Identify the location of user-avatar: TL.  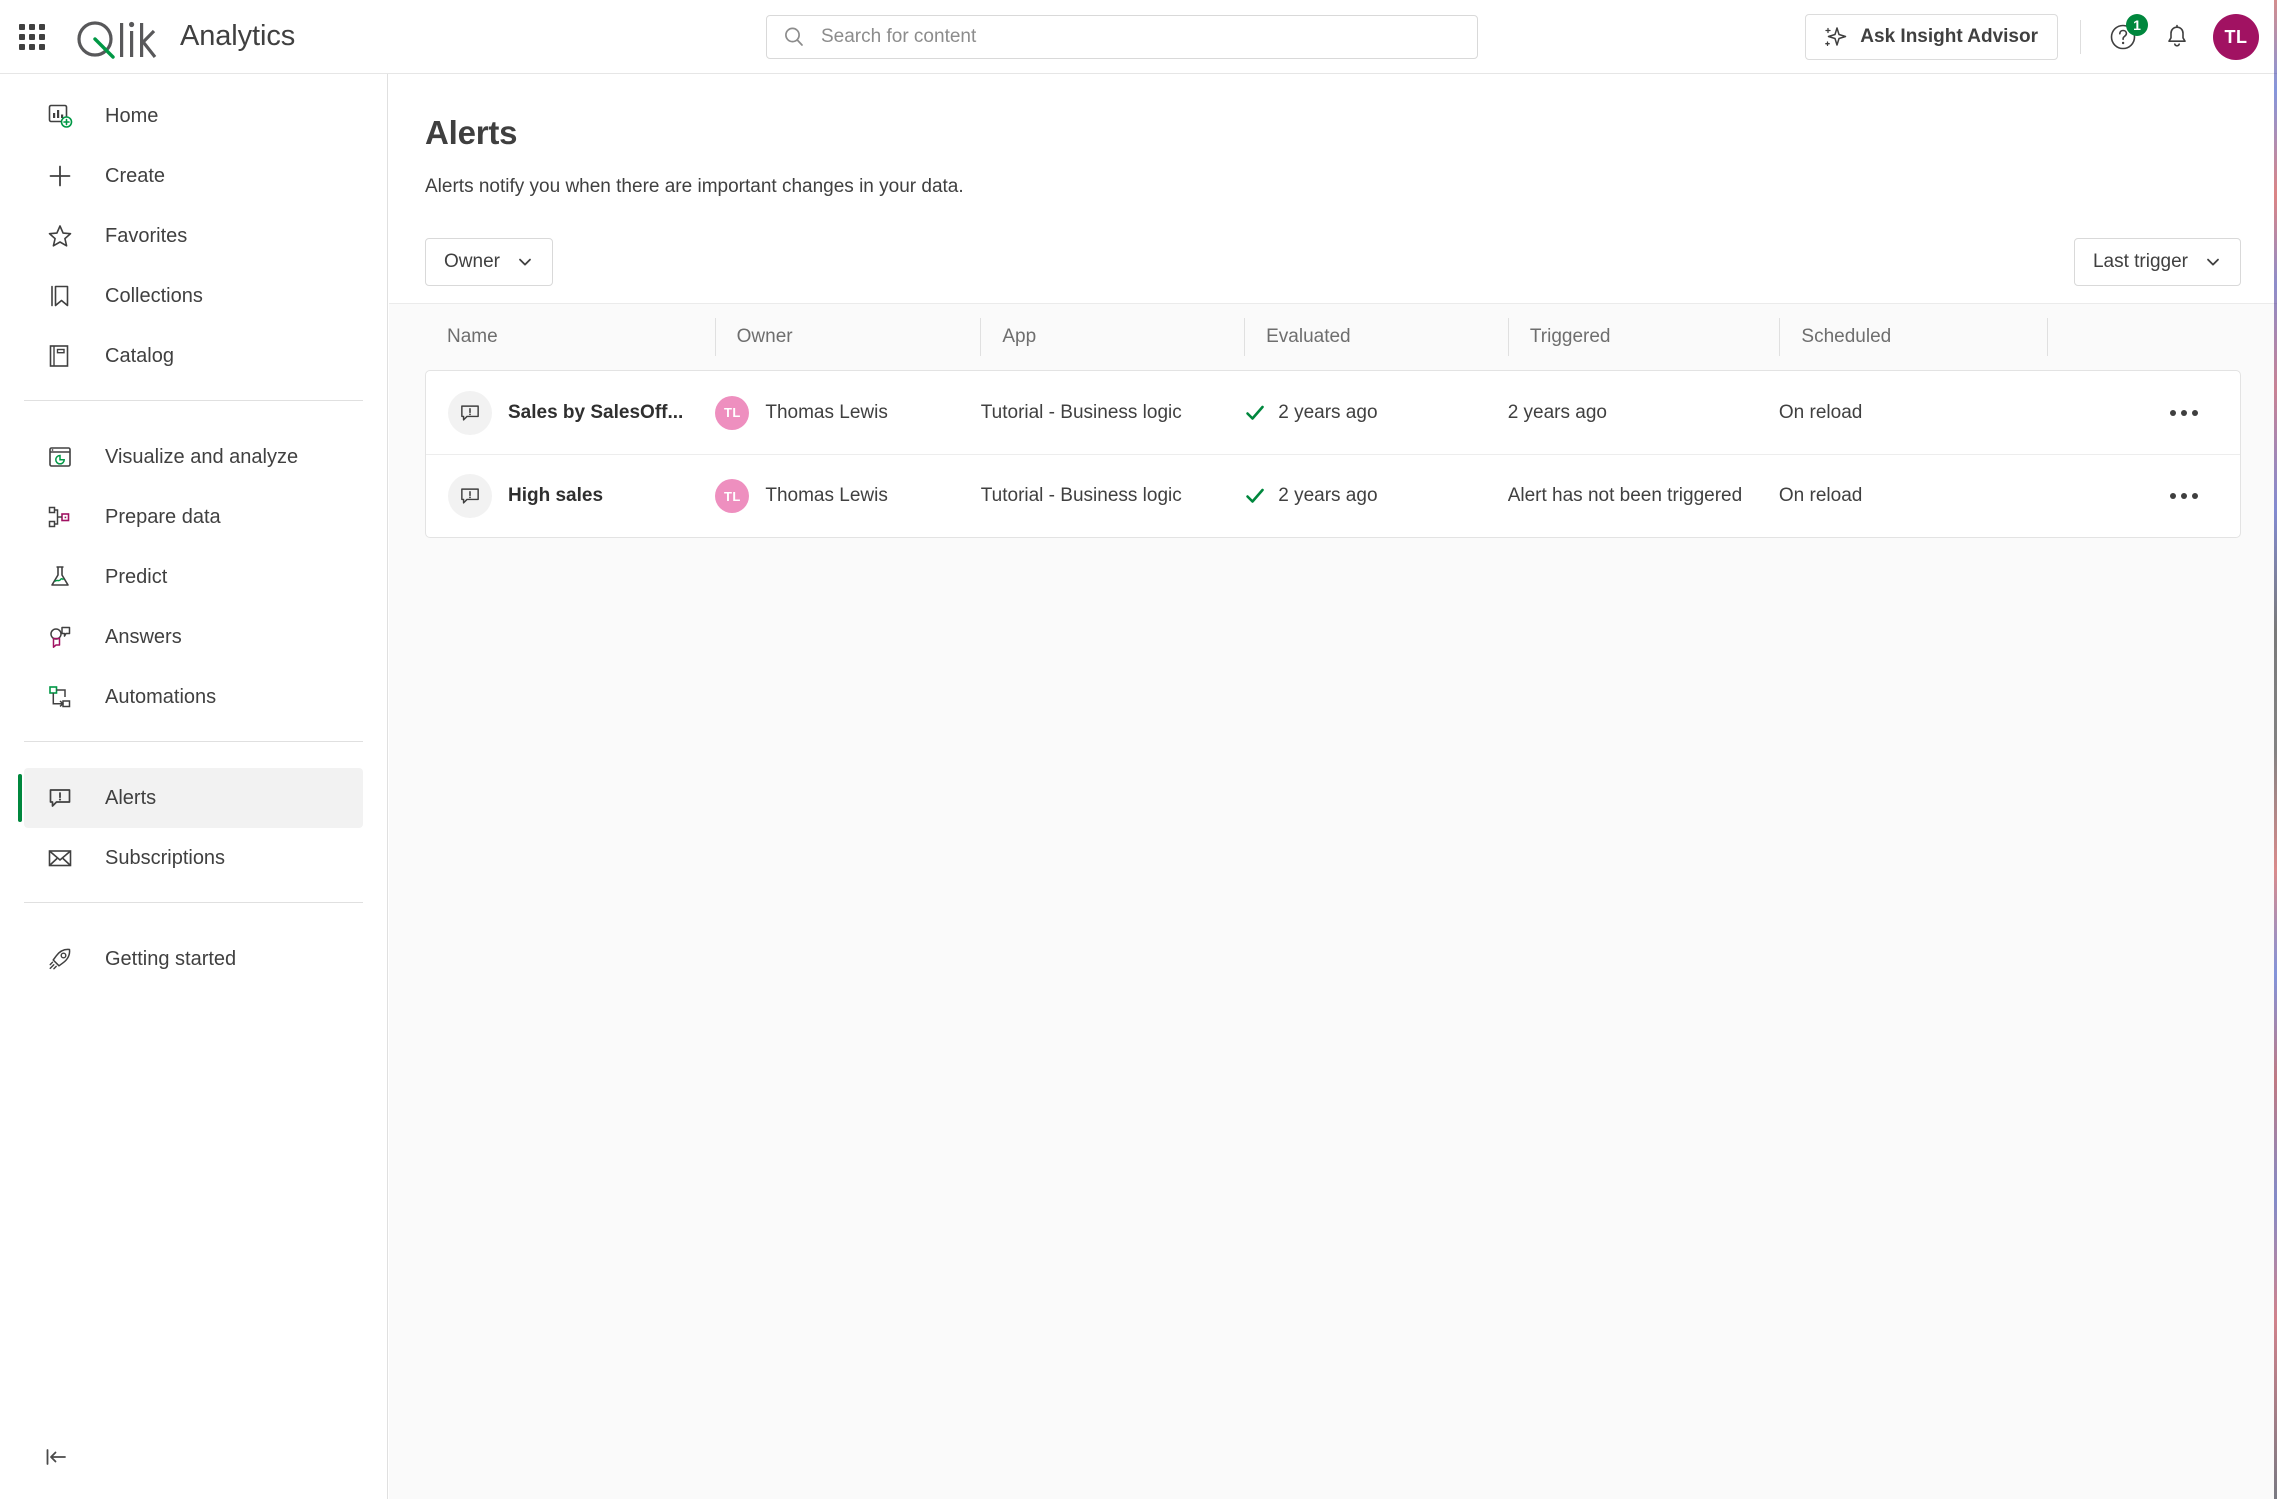
(2236, 37).